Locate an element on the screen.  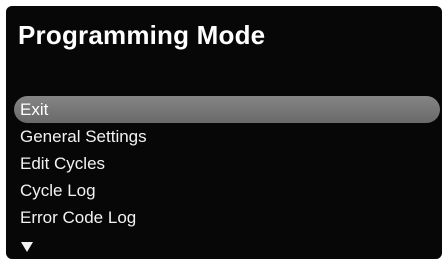
menu-item-exit: Exit is located at coordinates (227, 109).